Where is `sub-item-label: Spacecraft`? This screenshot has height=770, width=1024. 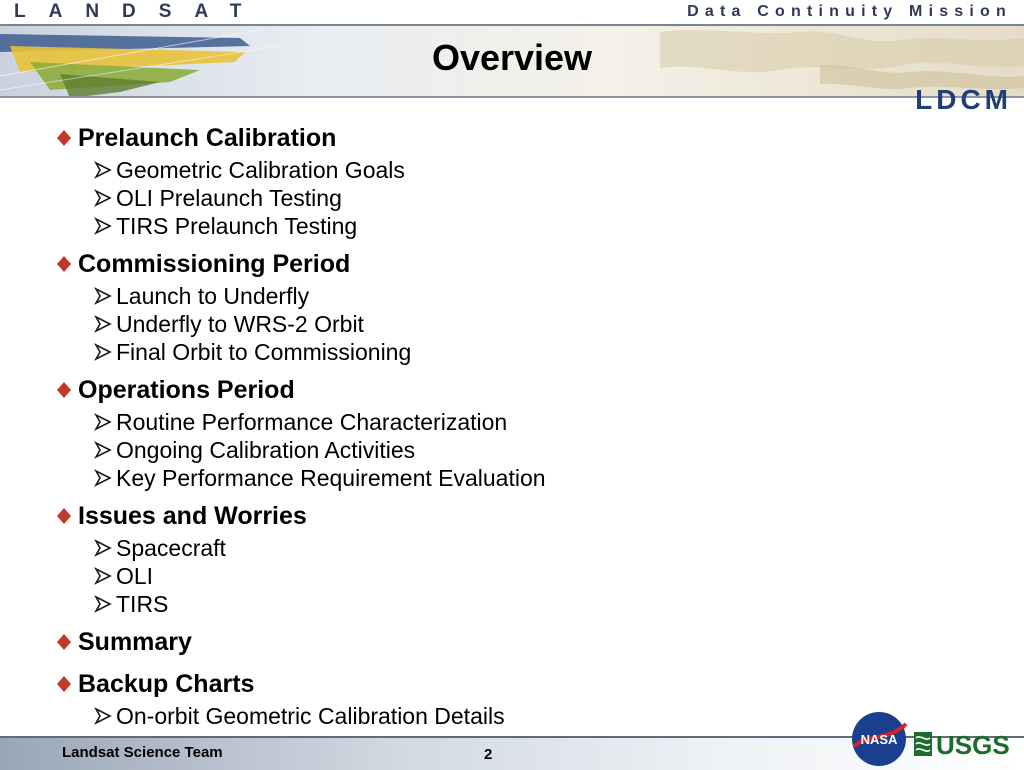
sub-item-label: Spacecraft is located at coordinates (171, 547).